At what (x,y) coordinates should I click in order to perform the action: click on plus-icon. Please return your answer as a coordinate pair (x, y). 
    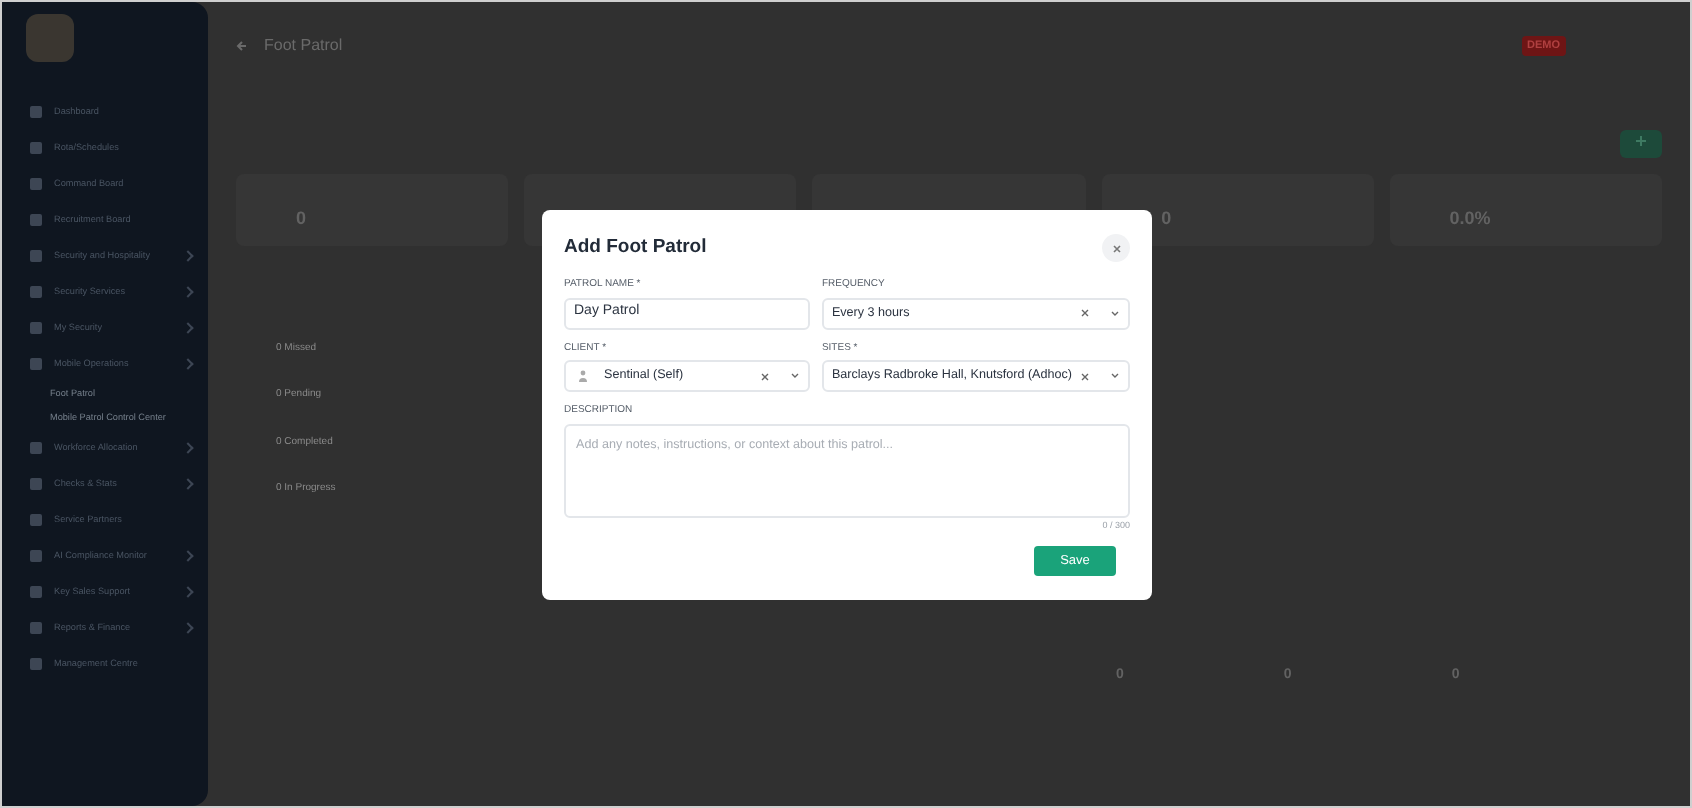
    Looking at the image, I should click on (1641, 141).